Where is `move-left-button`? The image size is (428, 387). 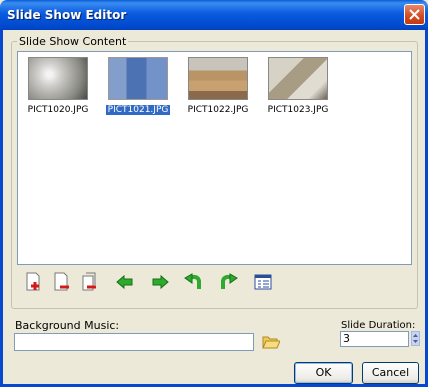 move-left-button is located at coordinates (125, 282).